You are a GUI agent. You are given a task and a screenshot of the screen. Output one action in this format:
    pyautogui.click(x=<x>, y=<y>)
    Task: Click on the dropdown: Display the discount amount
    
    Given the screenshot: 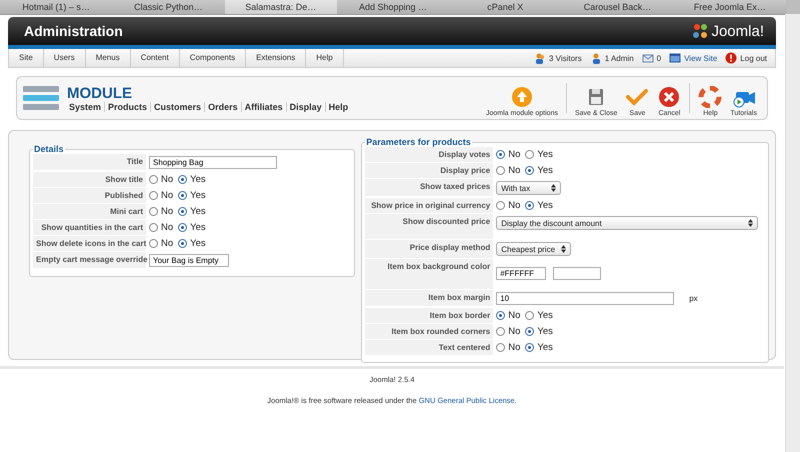 What is the action you would take?
    pyautogui.click(x=627, y=223)
    